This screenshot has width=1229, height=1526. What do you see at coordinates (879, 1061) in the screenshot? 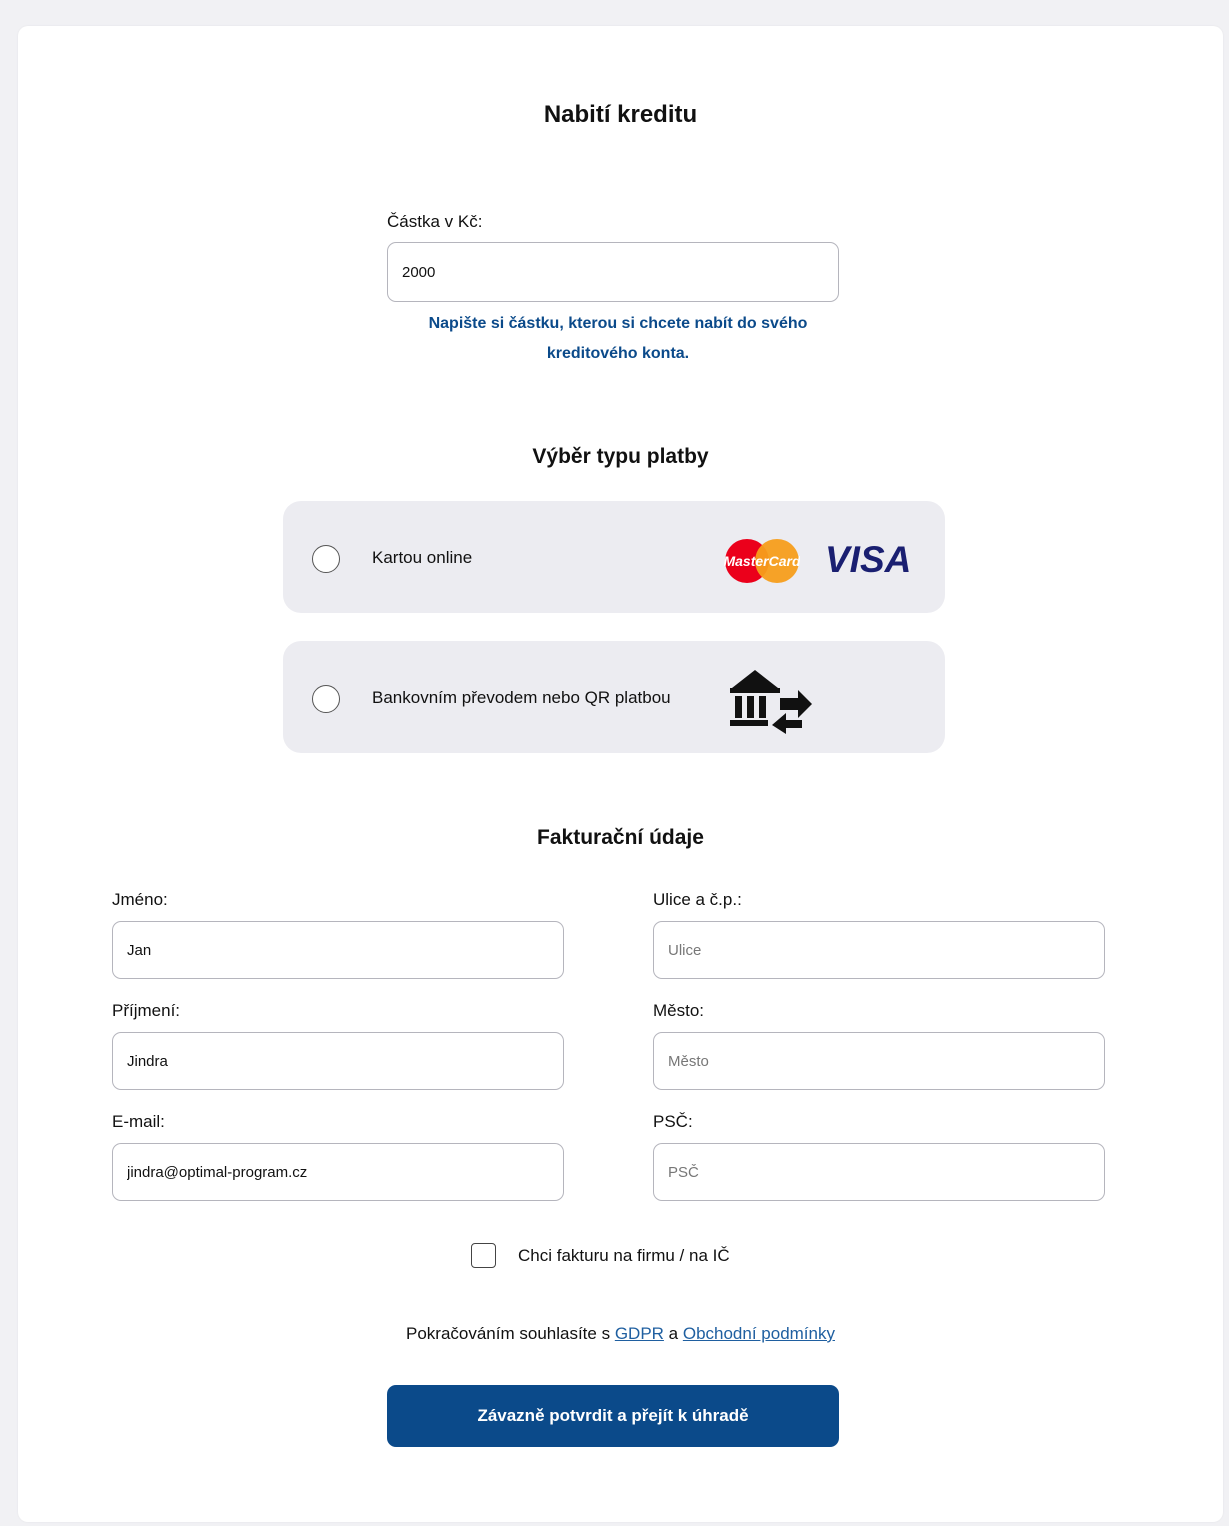
I see `city-input` at bounding box center [879, 1061].